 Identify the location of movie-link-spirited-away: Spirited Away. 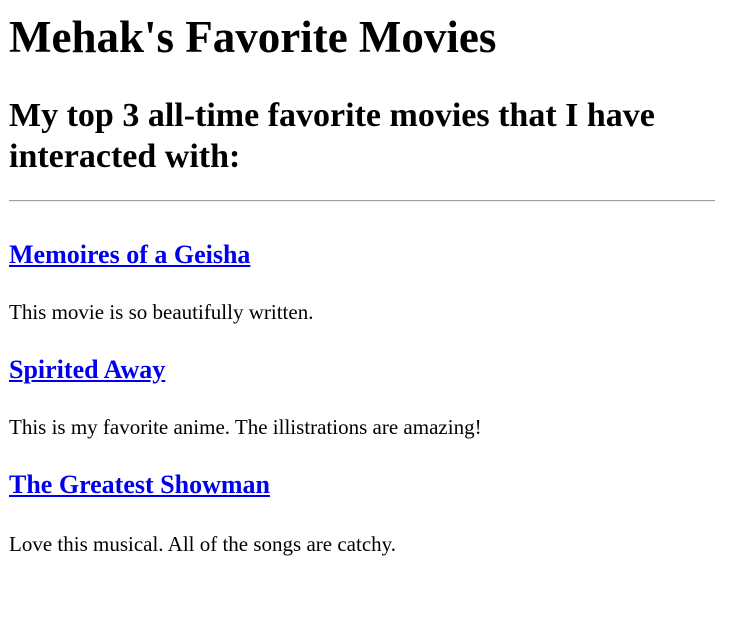
(87, 369).